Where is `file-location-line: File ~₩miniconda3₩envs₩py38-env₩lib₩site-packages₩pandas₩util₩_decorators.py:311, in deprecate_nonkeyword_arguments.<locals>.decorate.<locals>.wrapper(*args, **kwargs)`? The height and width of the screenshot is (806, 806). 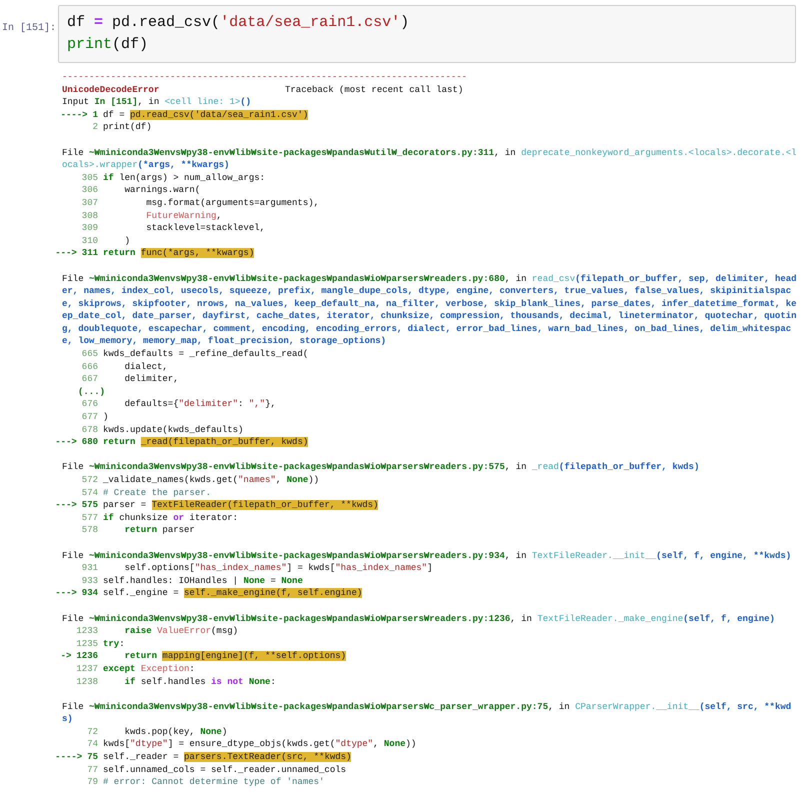
file-location-line: File ~₩miniconda3₩envs₩py38-env₩lib₩site-packages₩pandas₩util₩_decorators.py:311, in deprecate_nonkeyword_arguments.<locals>.decorate.<locals>.wrapper(*args, **kwargs) is located at coordinates (429, 159).